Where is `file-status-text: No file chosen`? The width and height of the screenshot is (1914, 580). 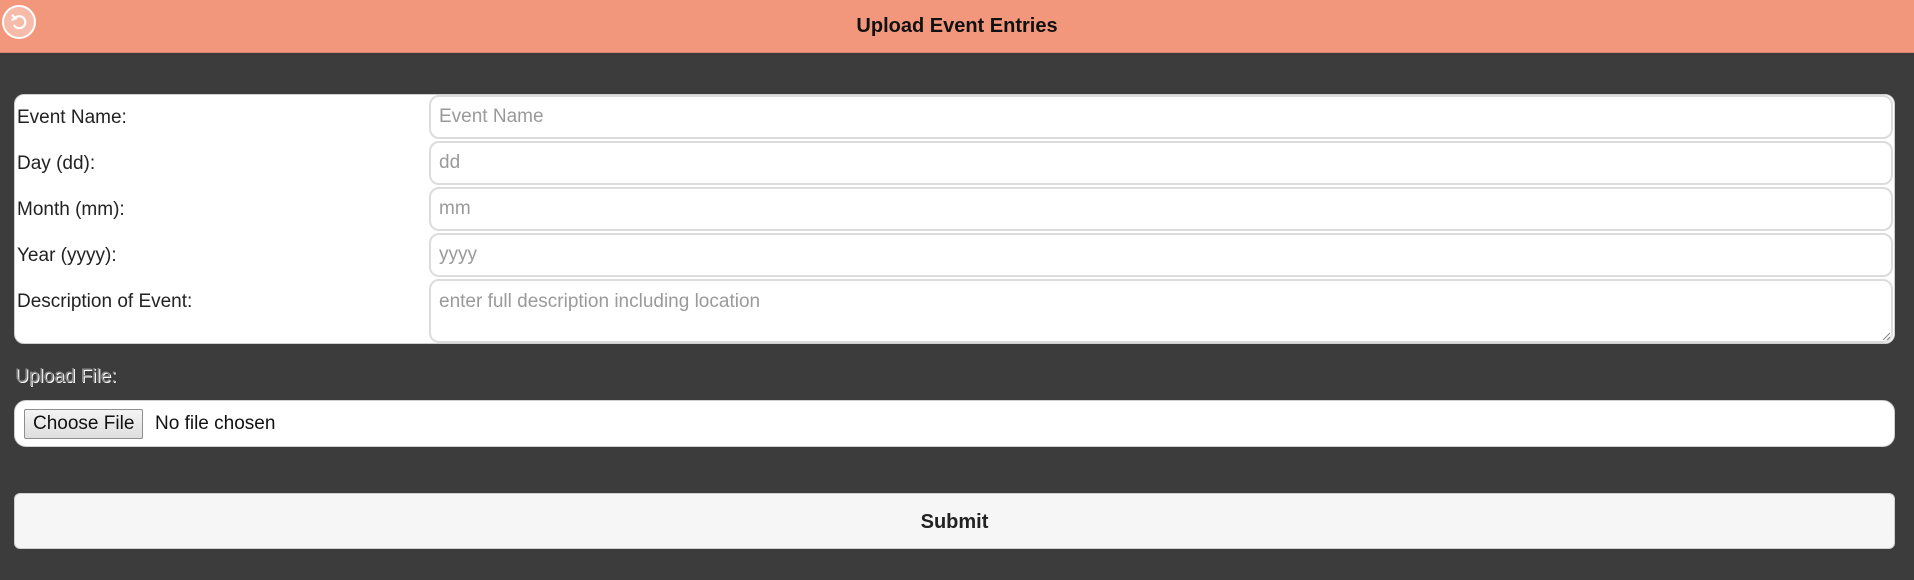 file-status-text: No file chosen is located at coordinates (215, 423).